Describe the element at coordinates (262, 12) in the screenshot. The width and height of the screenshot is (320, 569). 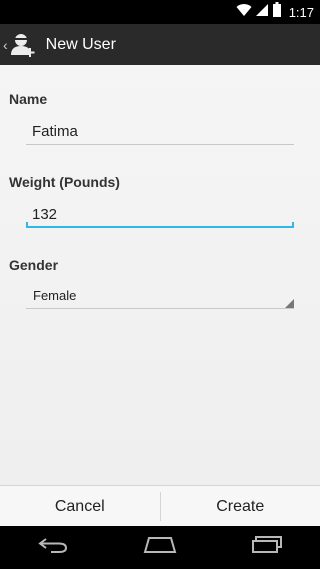
I see `signal-icon` at that location.